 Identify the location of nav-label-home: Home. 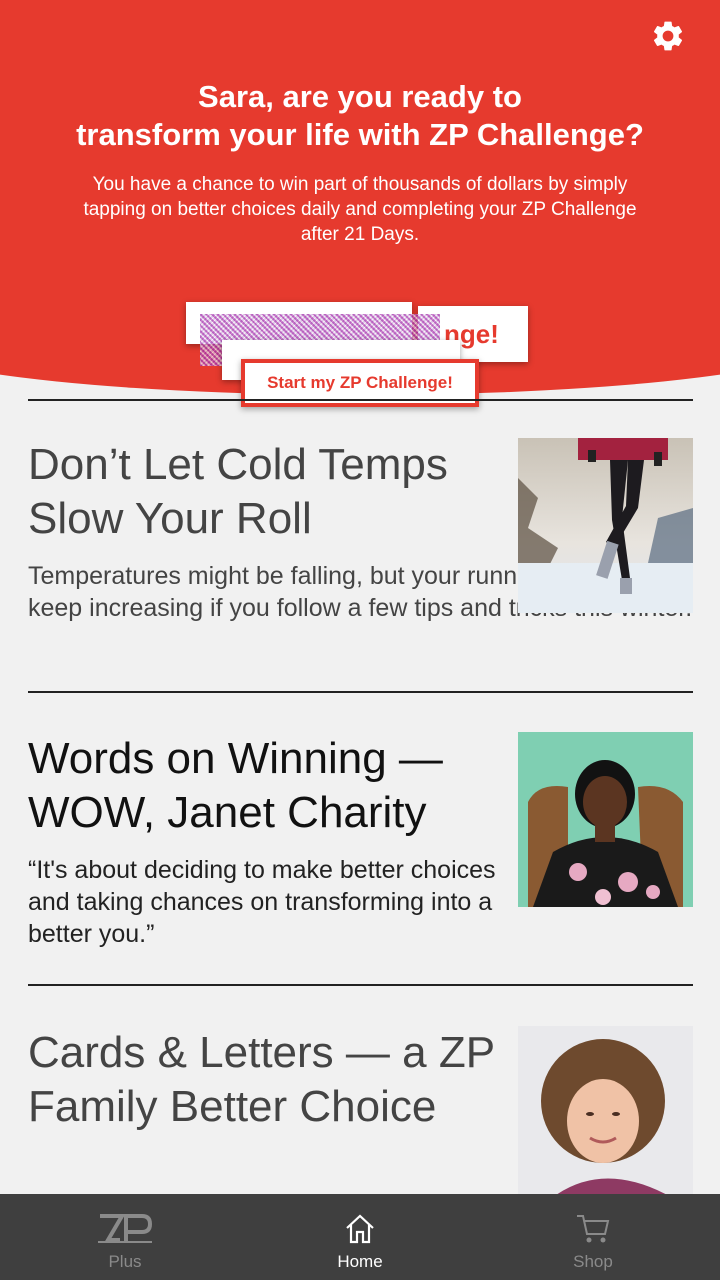
(360, 1261).